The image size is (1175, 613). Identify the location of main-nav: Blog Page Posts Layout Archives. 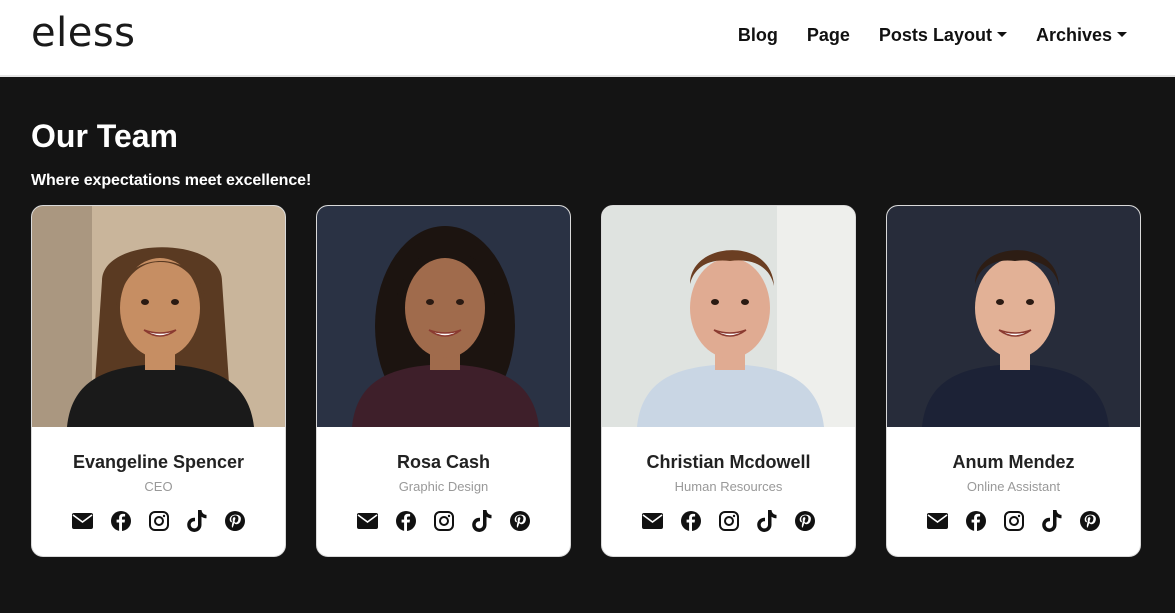
(918, 35).